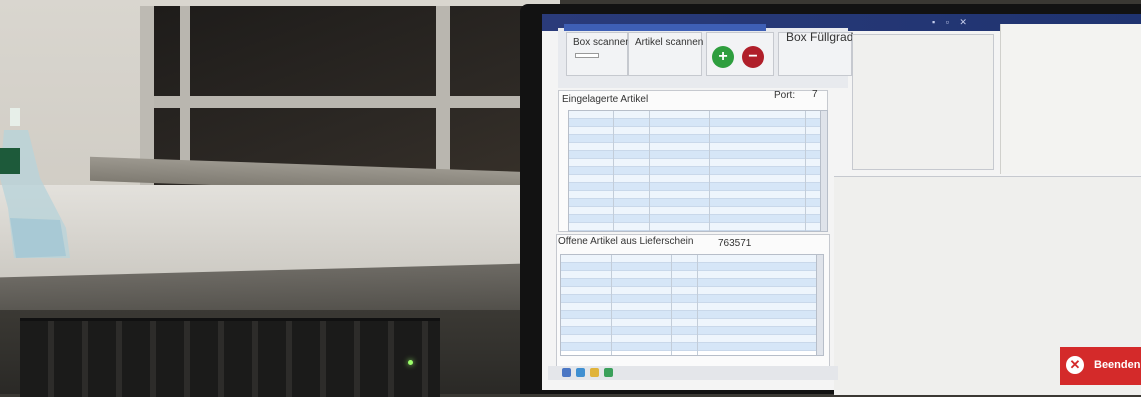 The height and width of the screenshot is (397, 1141). I want to click on image-preview-panel, so click(923, 102).